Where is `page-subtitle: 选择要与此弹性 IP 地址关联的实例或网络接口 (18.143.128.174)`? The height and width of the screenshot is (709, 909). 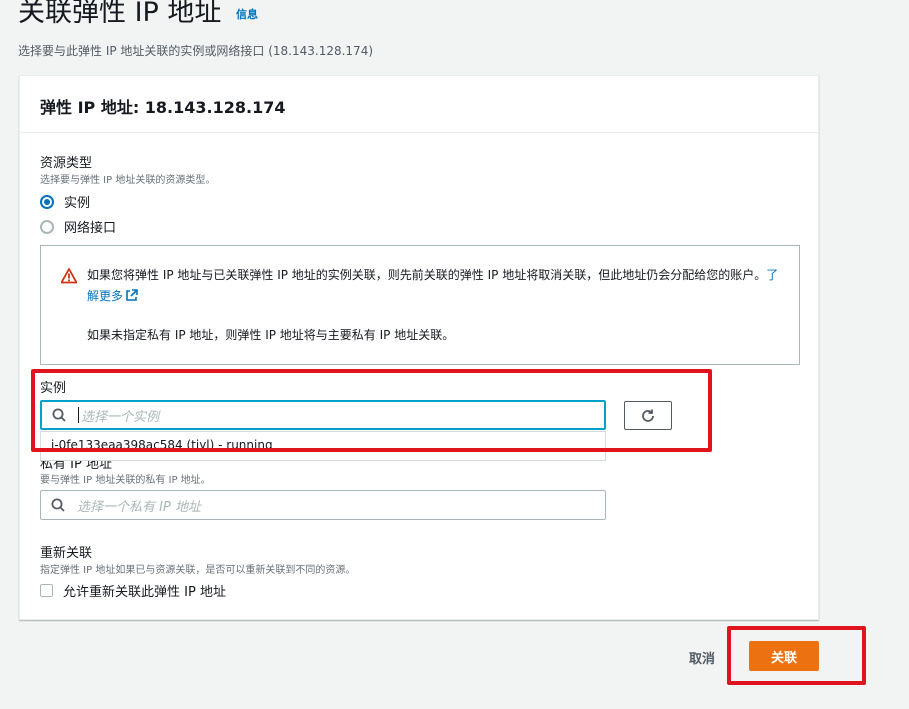
page-subtitle: 选择要与此弹性 IP 地址关联的实例或网络接口 (18.143.128.174) is located at coordinates (196, 51).